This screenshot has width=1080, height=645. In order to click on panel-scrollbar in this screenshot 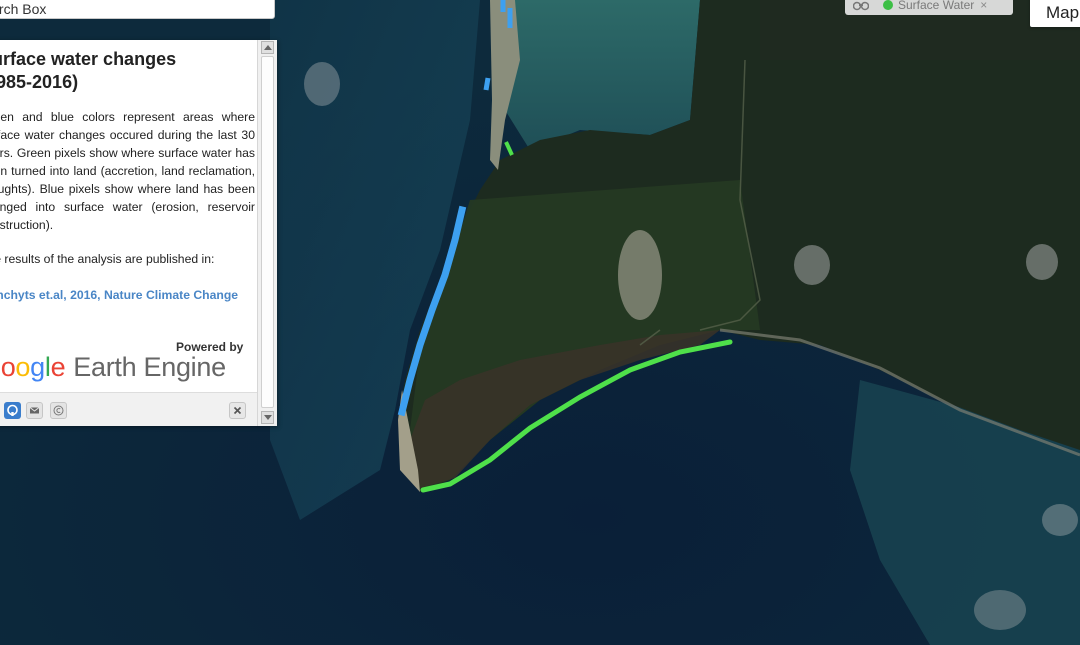, I will do `click(267, 233)`.